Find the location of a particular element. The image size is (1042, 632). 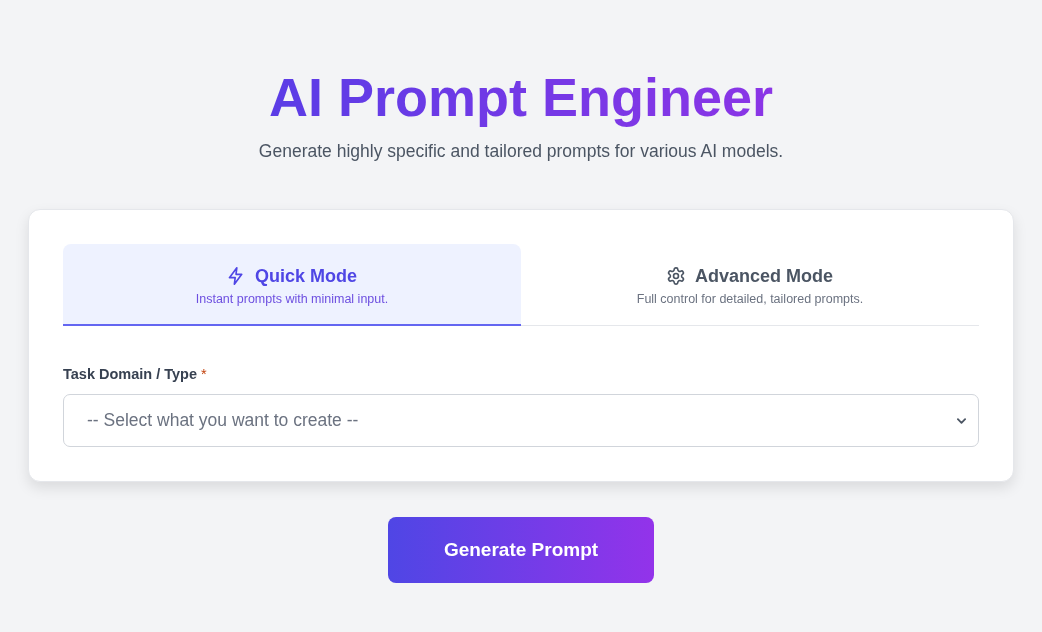

field-label: Task Domain / Type is located at coordinates (130, 374).